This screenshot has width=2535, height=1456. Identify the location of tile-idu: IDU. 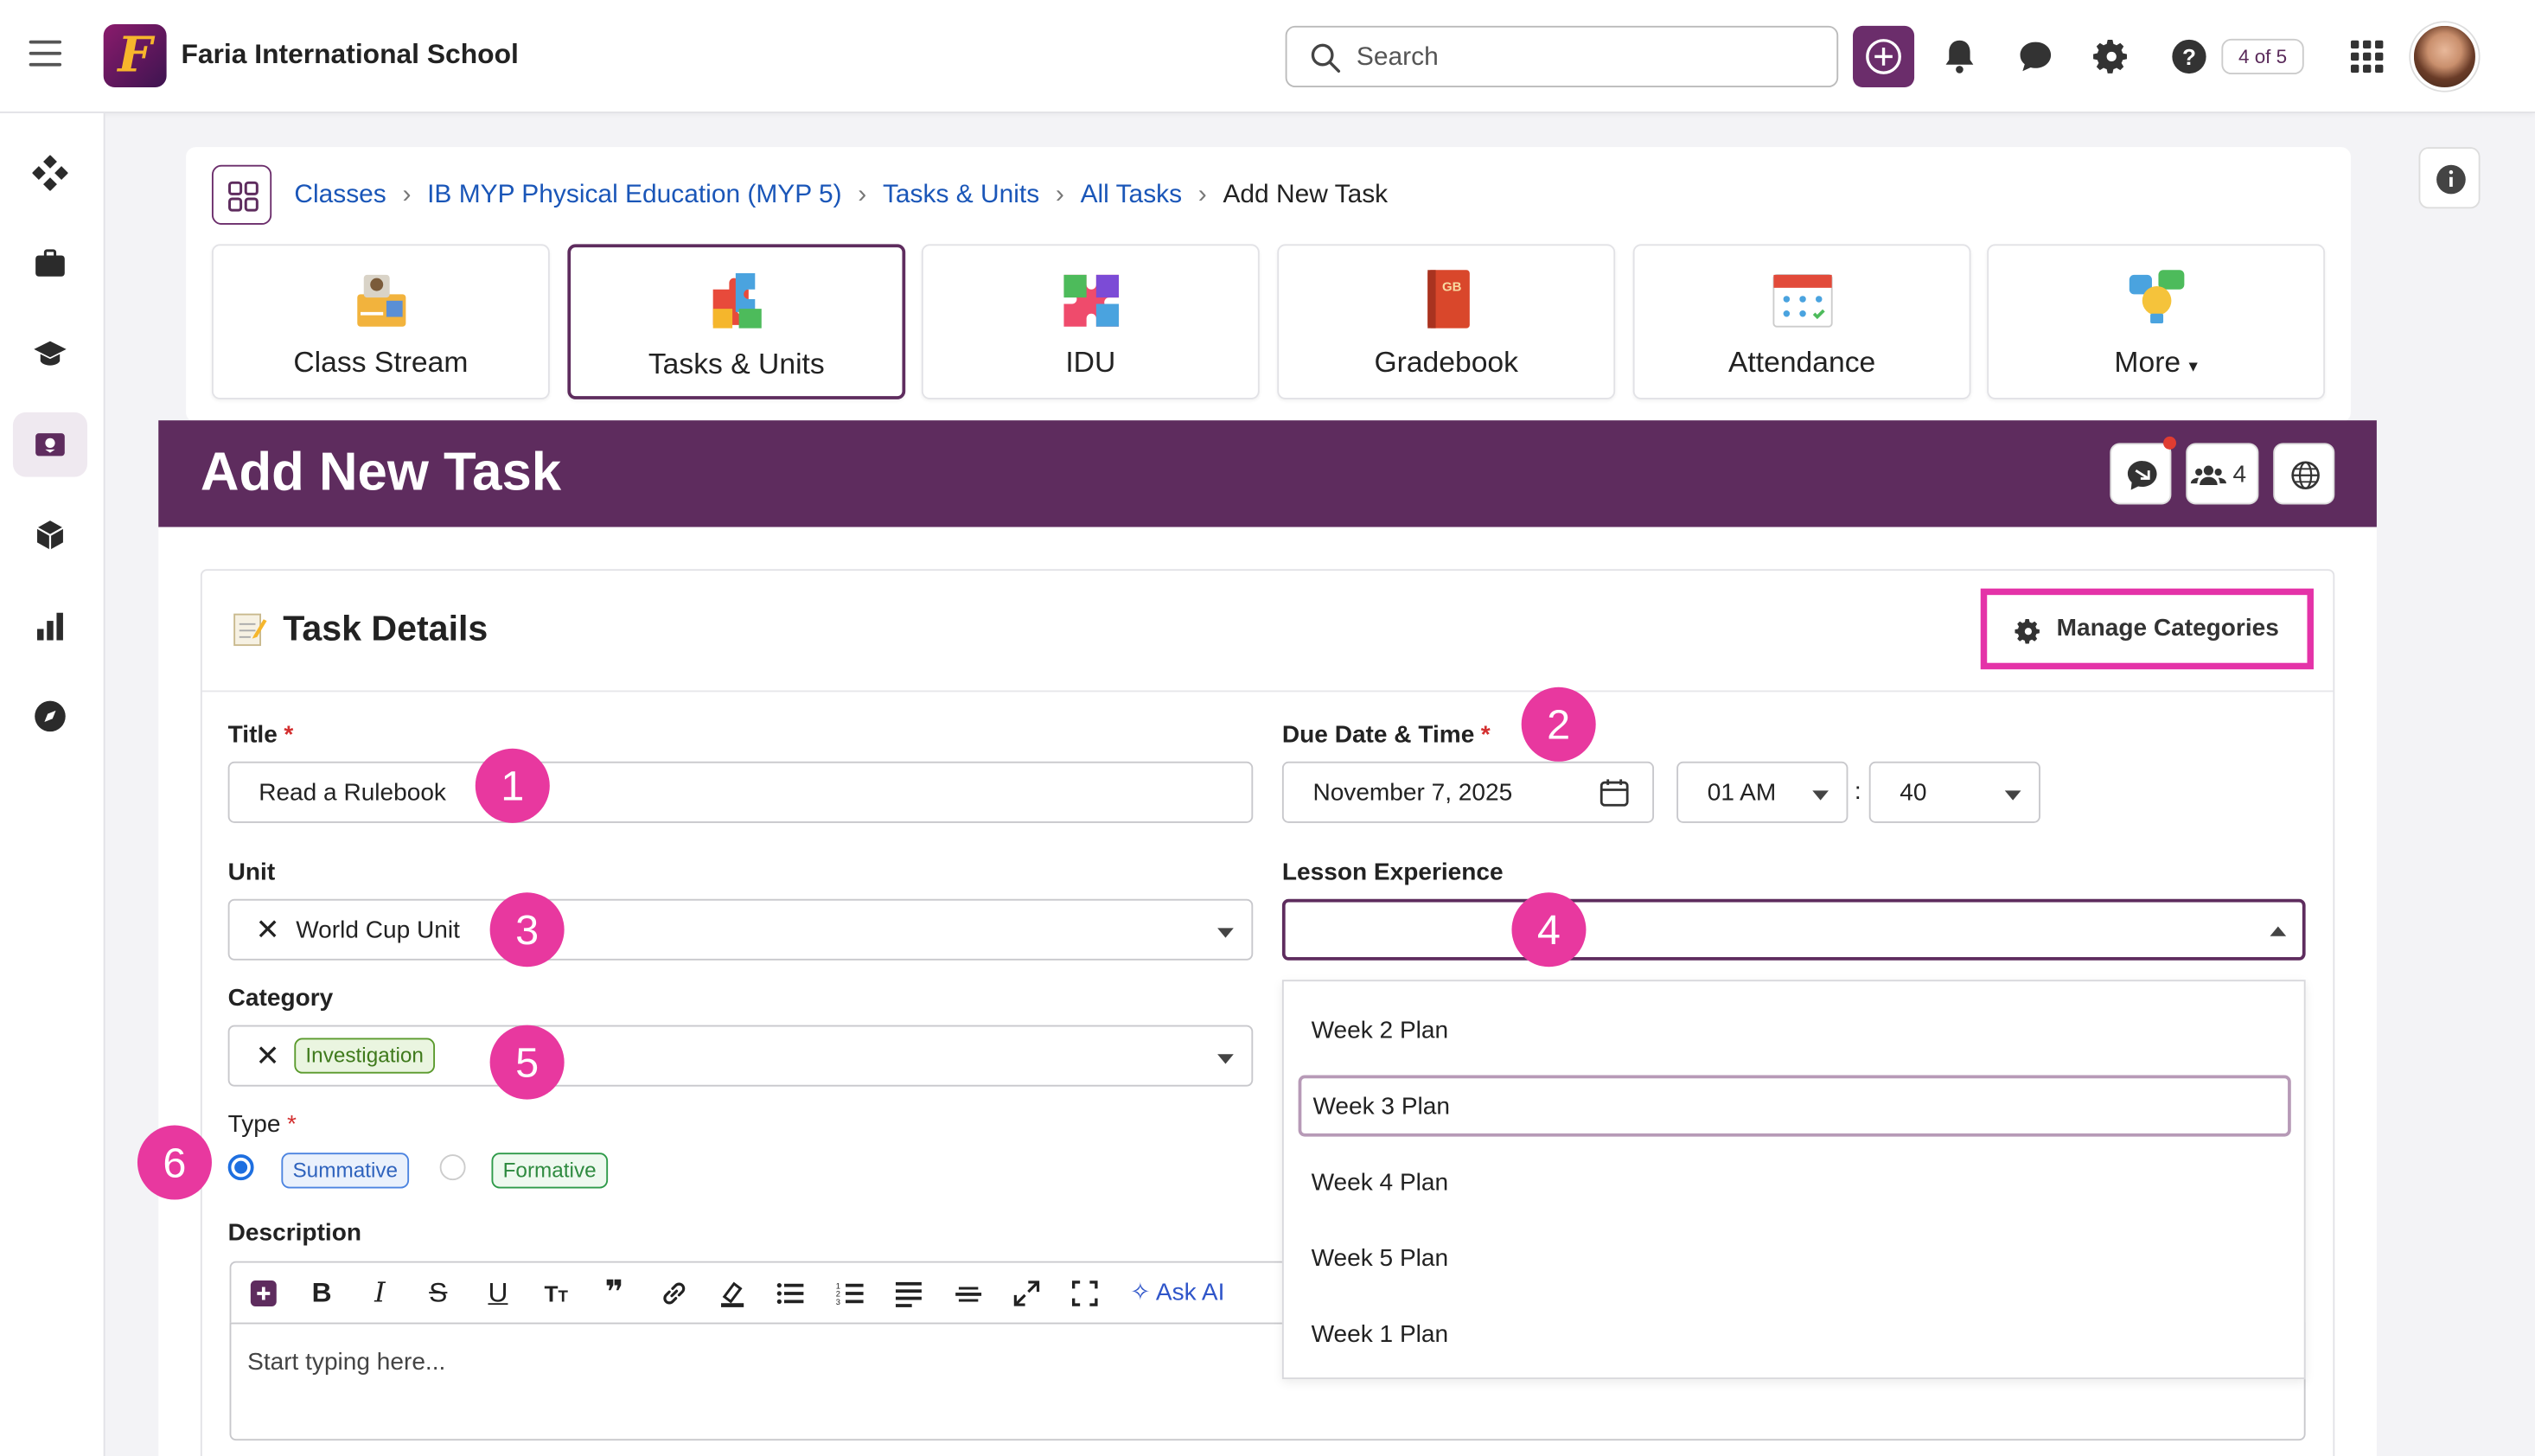
(1090, 322).